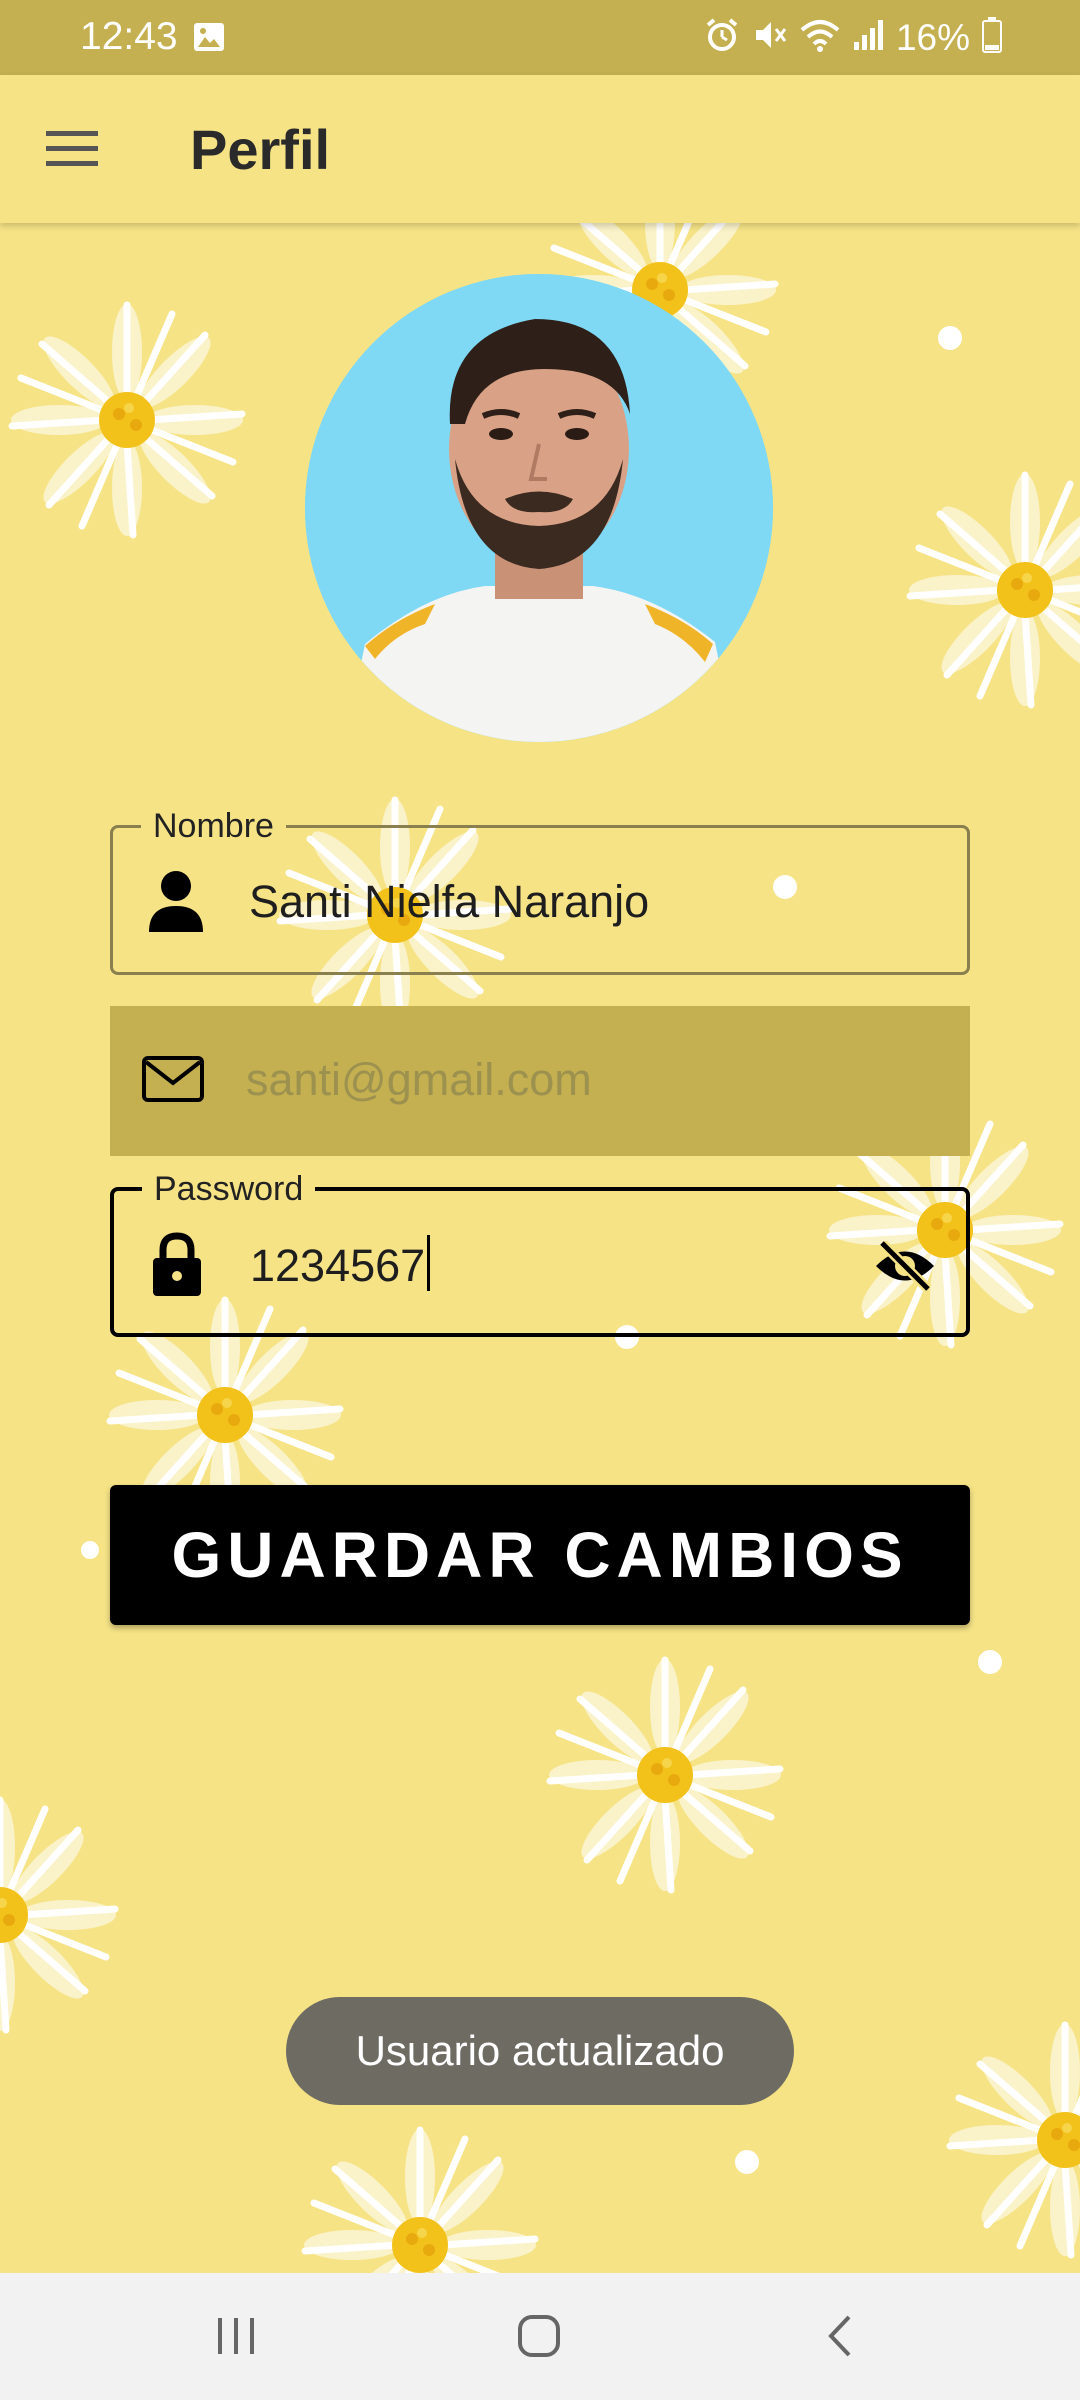  What do you see at coordinates (540, 2051) in the screenshot?
I see `toast-message: Usuario actualizado` at bounding box center [540, 2051].